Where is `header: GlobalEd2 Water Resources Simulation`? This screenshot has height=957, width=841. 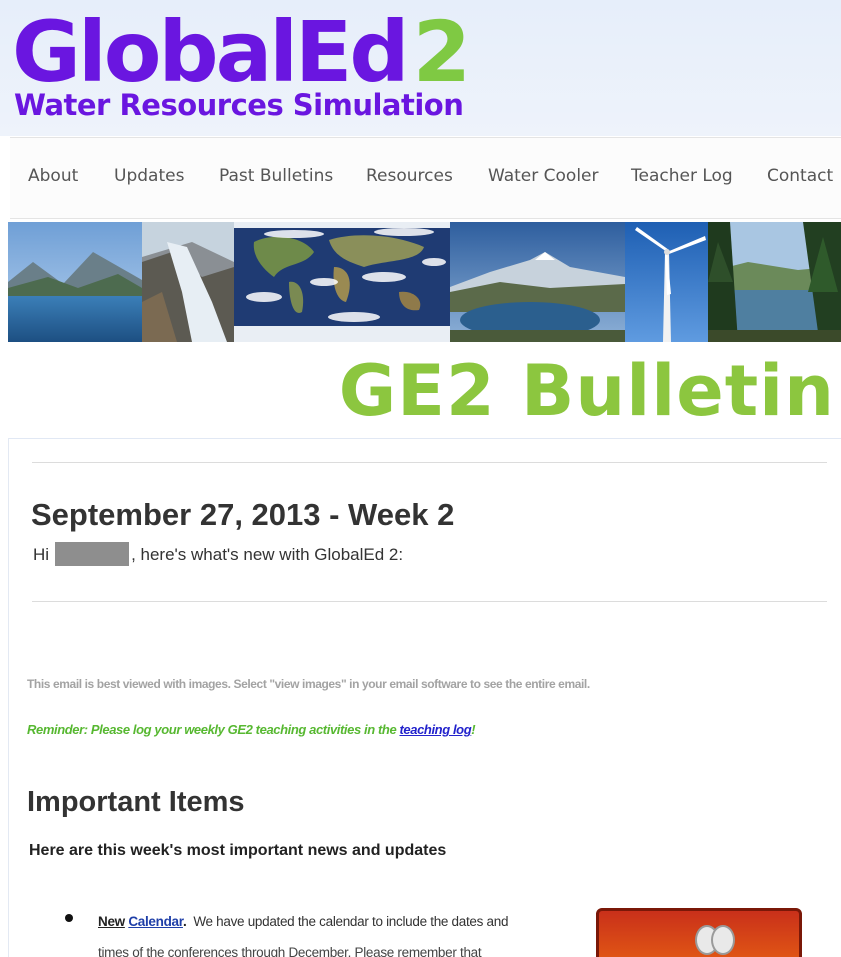 header: GlobalEd2 Water Resources Simulation is located at coordinates (420, 68).